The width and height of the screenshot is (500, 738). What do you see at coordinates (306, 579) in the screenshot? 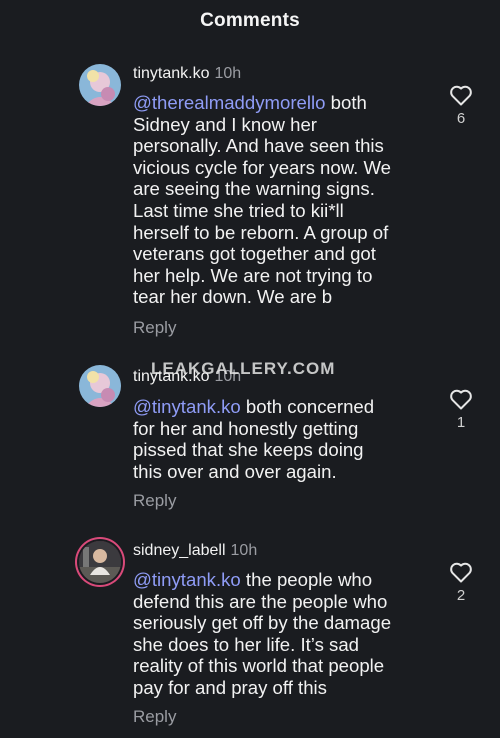
I see `text-fragment: the people who` at bounding box center [306, 579].